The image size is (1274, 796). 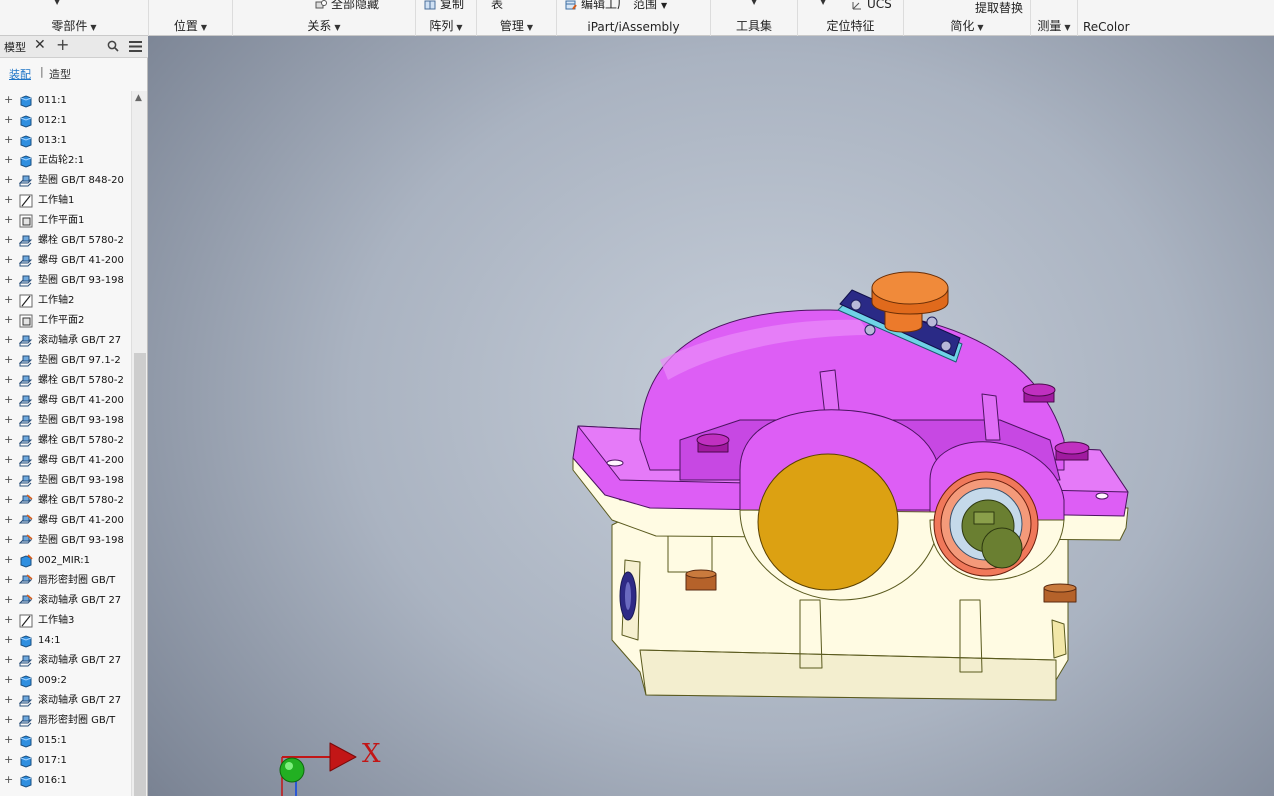 What do you see at coordinates (66, 621) in the screenshot?
I see `tree-node: + 工作轴3` at bounding box center [66, 621].